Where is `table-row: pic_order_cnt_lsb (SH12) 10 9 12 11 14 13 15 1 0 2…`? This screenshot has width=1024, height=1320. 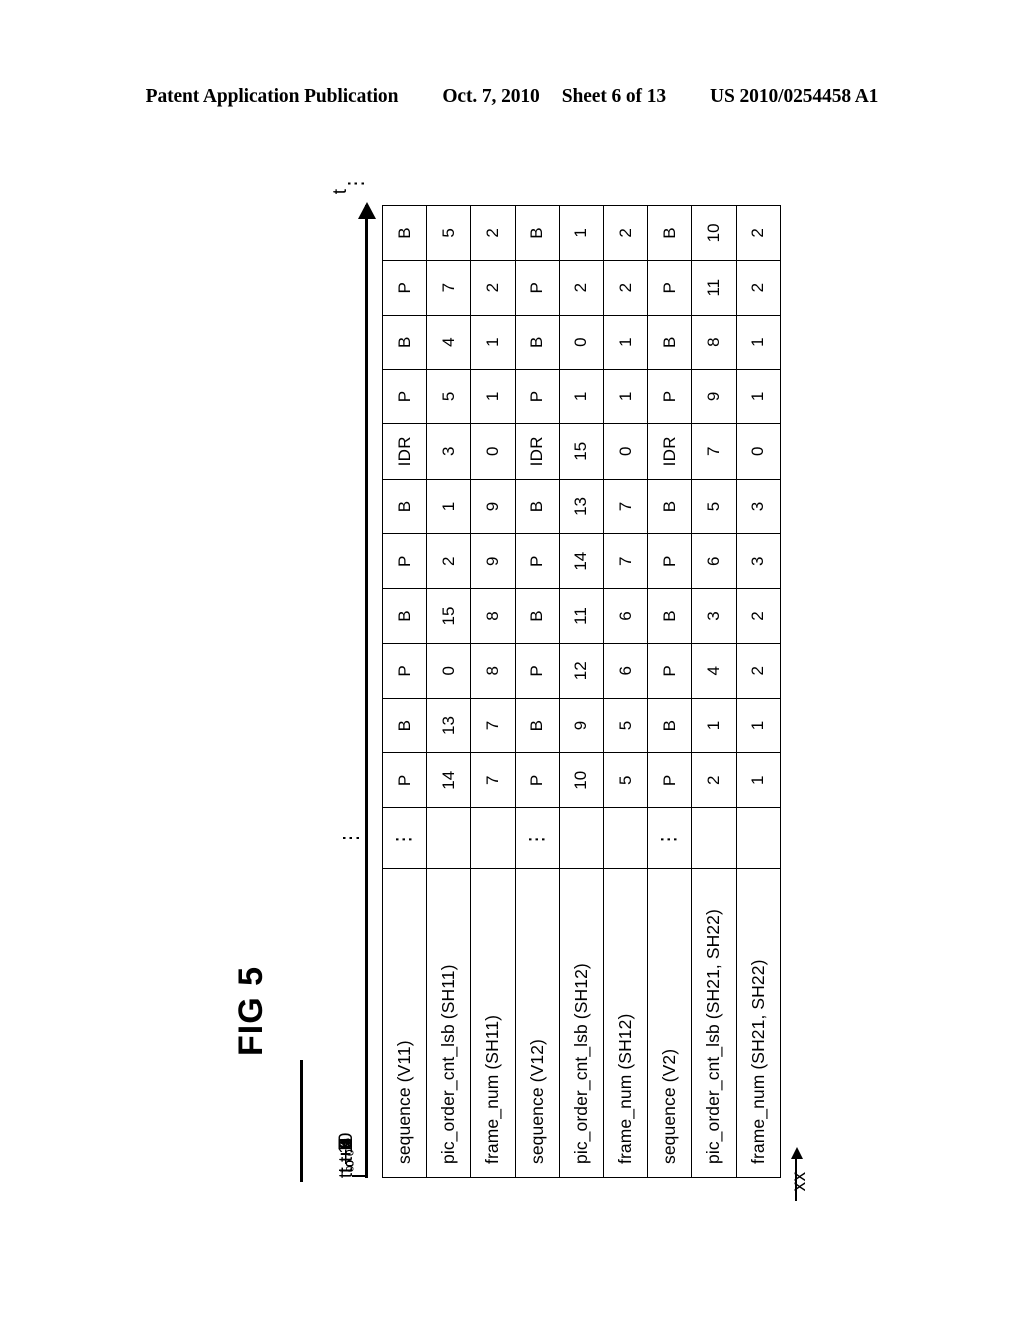
table-row: pic_order_cnt_lsb (SH12) 10 9 12 11 14 13 15 1 0 2… is located at coordinates (581, 691).